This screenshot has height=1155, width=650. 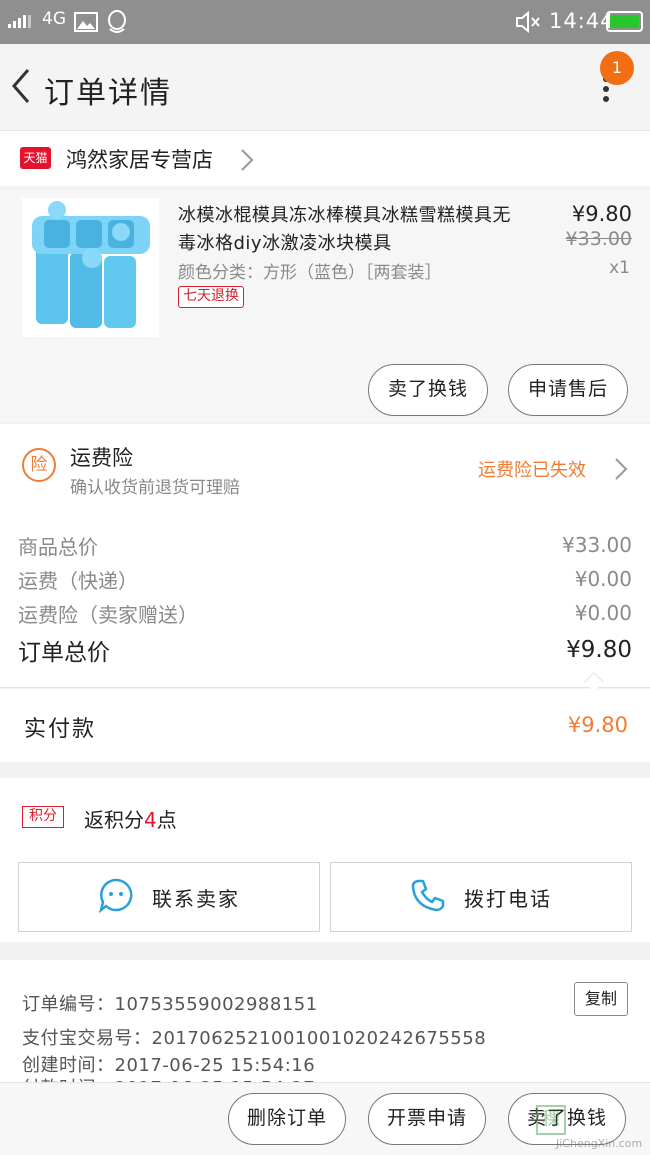 I want to click on after-sales-button: 申请售后, so click(x=568, y=390).